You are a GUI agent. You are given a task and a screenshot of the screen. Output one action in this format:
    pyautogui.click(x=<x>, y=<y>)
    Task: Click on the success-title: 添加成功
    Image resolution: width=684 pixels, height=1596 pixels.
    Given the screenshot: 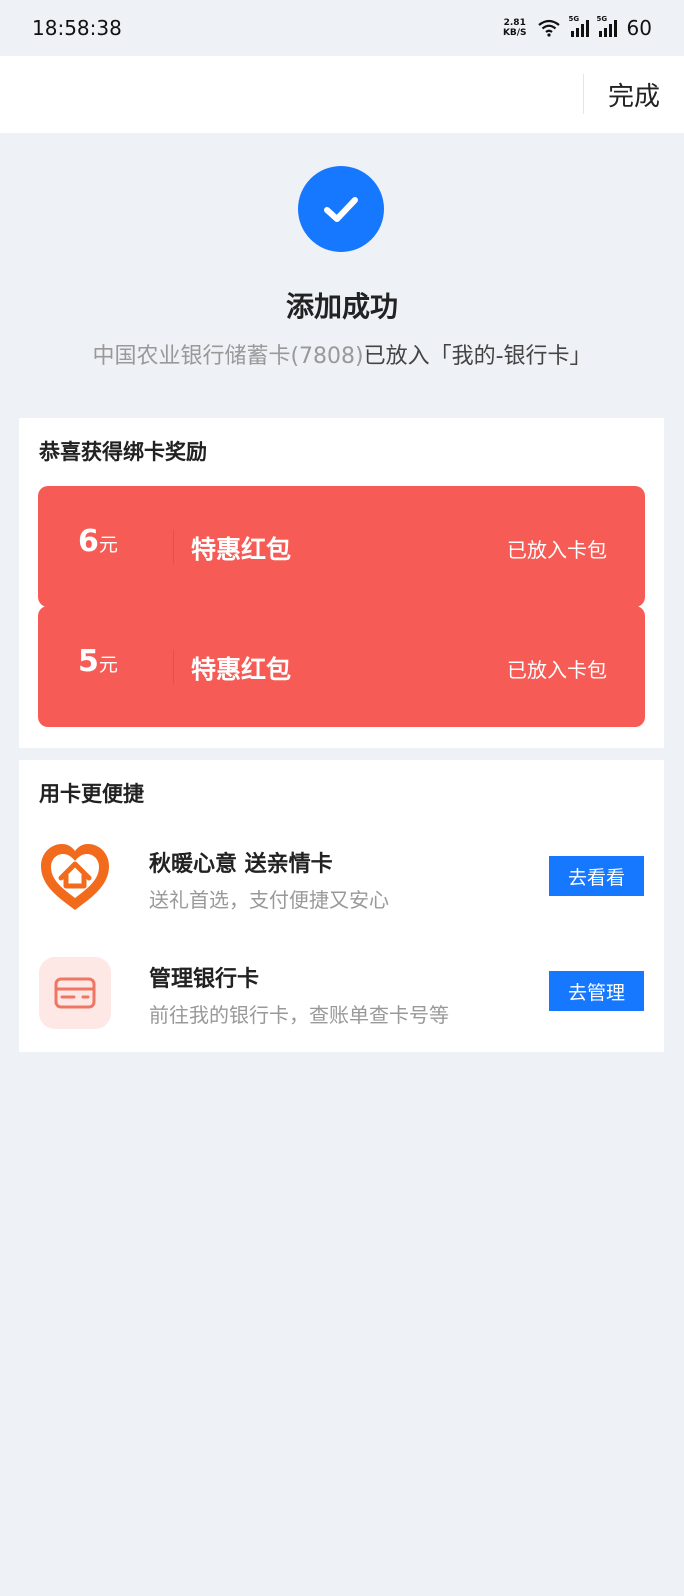 What is the action you would take?
    pyautogui.click(x=341, y=306)
    